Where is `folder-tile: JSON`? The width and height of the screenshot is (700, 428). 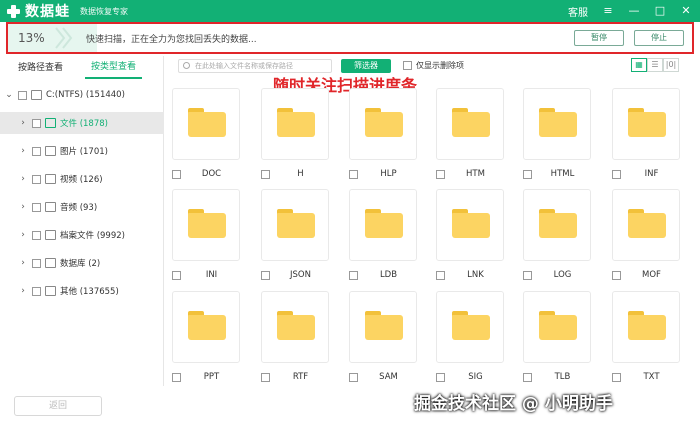 folder-tile: JSON is located at coordinates (295, 234).